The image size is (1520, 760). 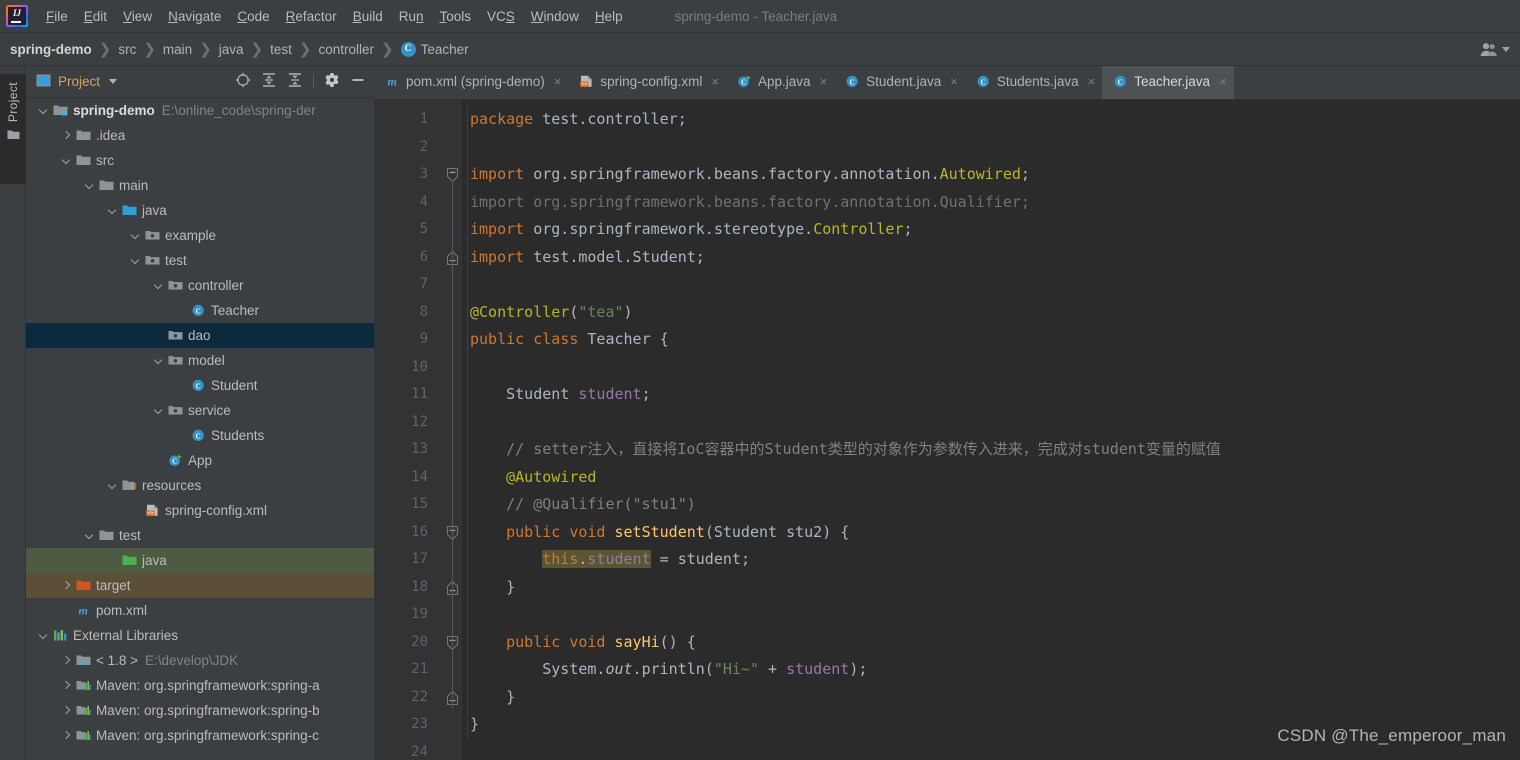 What do you see at coordinates (127, 49) in the screenshot?
I see `breadcrumb-item-src: src` at bounding box center [127, 49].